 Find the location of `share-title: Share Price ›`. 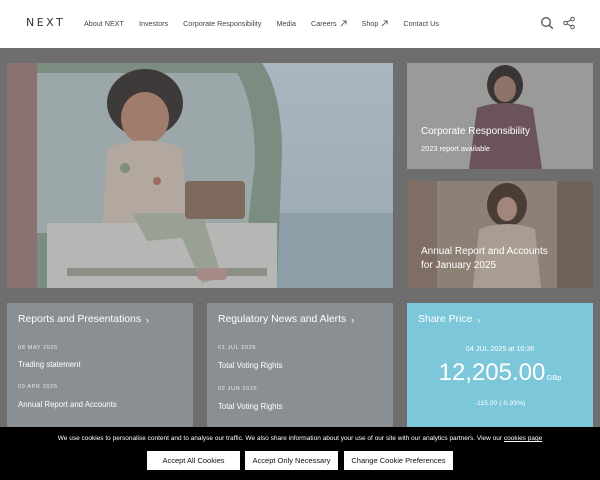

share-title: Share Price › is located at coordinates (449, 319).